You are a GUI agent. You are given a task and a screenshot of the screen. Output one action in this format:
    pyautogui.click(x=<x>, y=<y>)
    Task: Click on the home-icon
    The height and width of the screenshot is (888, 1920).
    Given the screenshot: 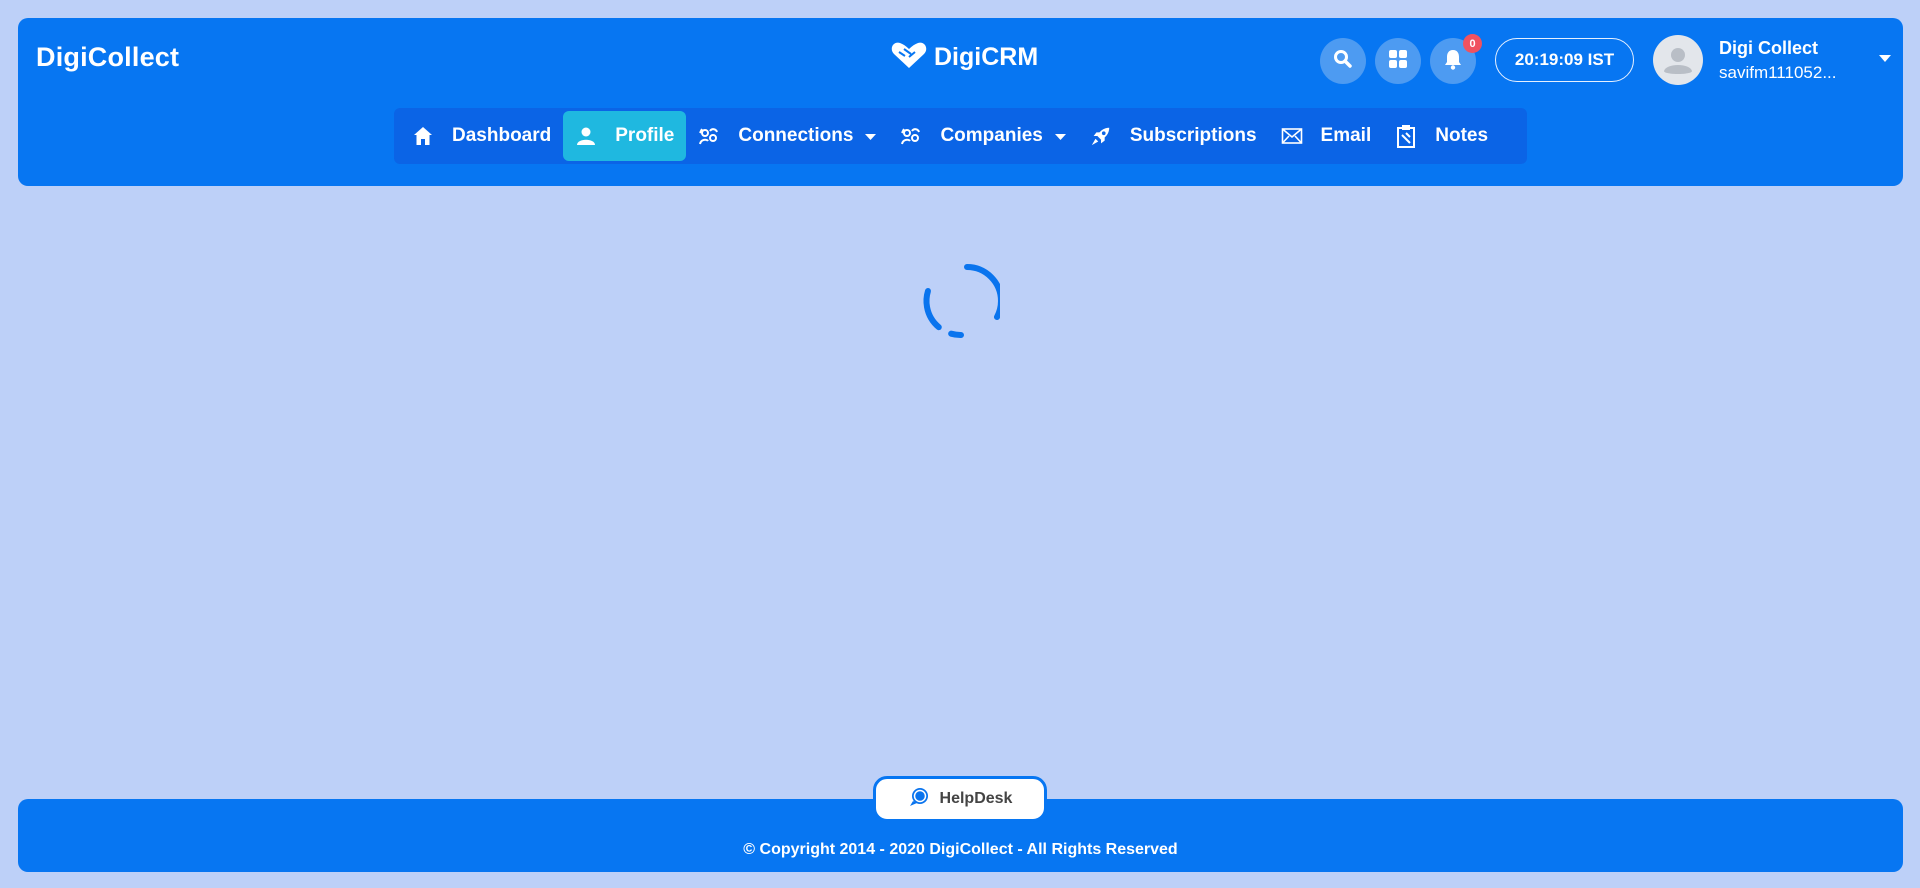 What is the action you would take?
    pyautogui.click(x=423, y=136)
    